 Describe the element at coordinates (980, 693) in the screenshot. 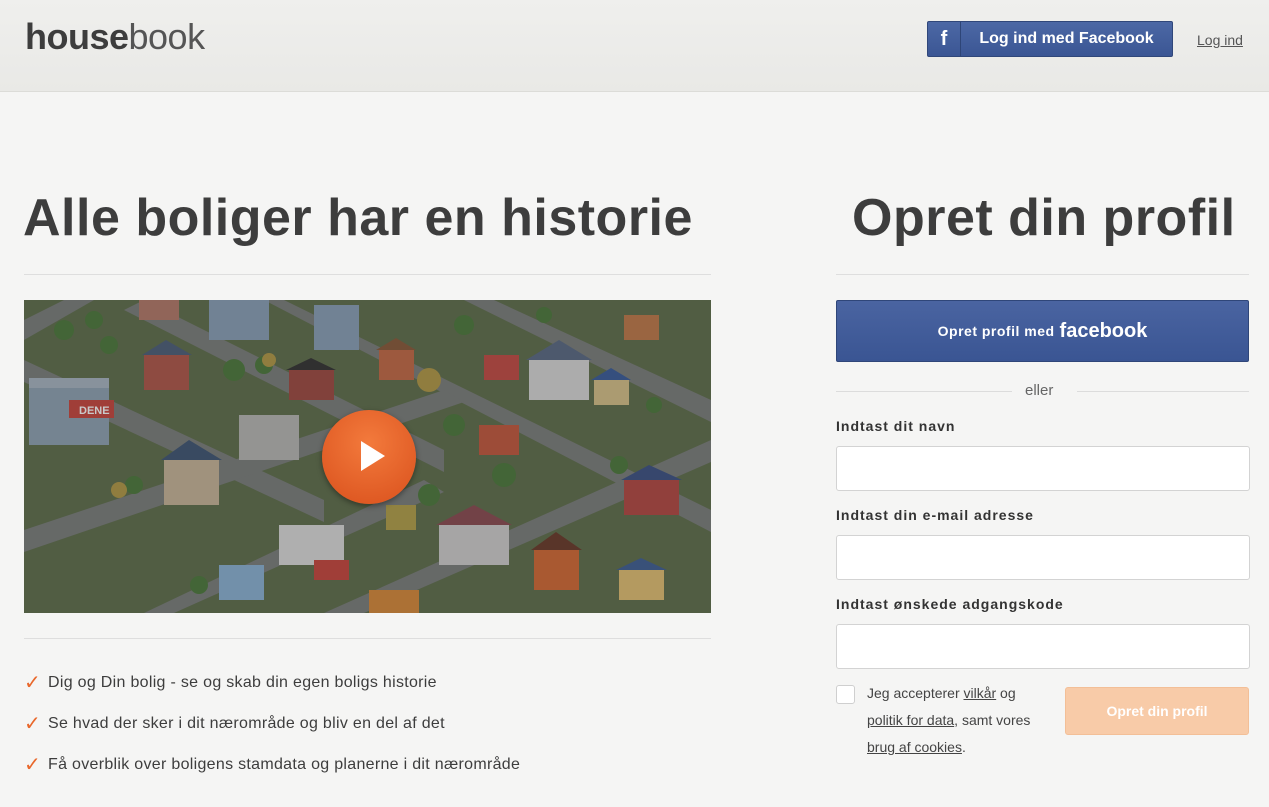

I see `terms-link: vilkår` at that location.